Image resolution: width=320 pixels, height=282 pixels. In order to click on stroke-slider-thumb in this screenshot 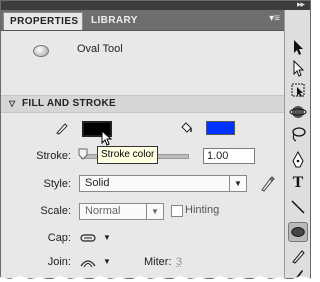, I will do `click(83, 154)`.